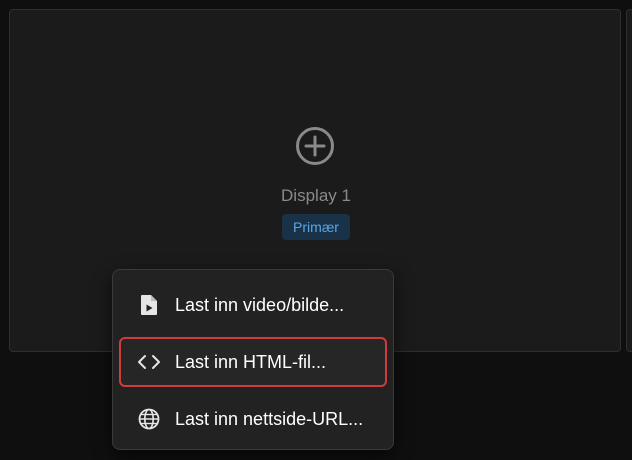 This screenshot has height=460, width=632. Describe the element at coordinates (629, 180) in the screenshot. I see `display-card-secondary` at that location.